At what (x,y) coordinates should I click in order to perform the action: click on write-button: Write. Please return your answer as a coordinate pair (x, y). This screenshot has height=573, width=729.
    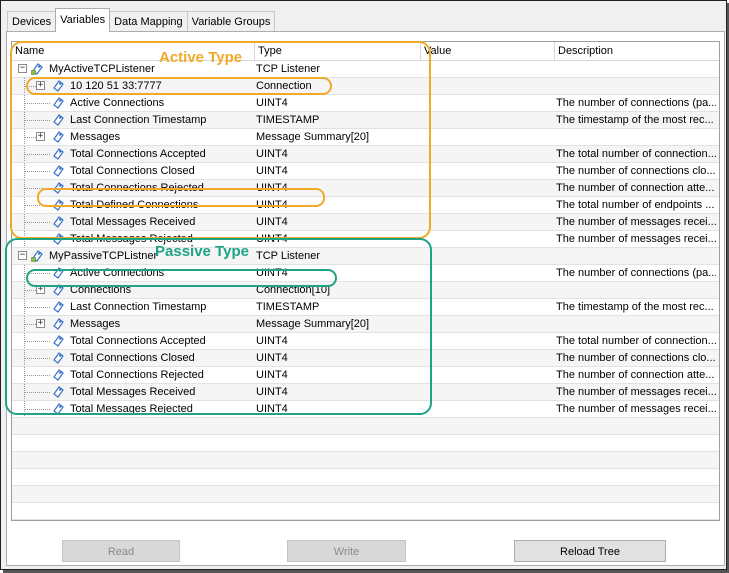
    Looking at the image, I should click on (346, 551).